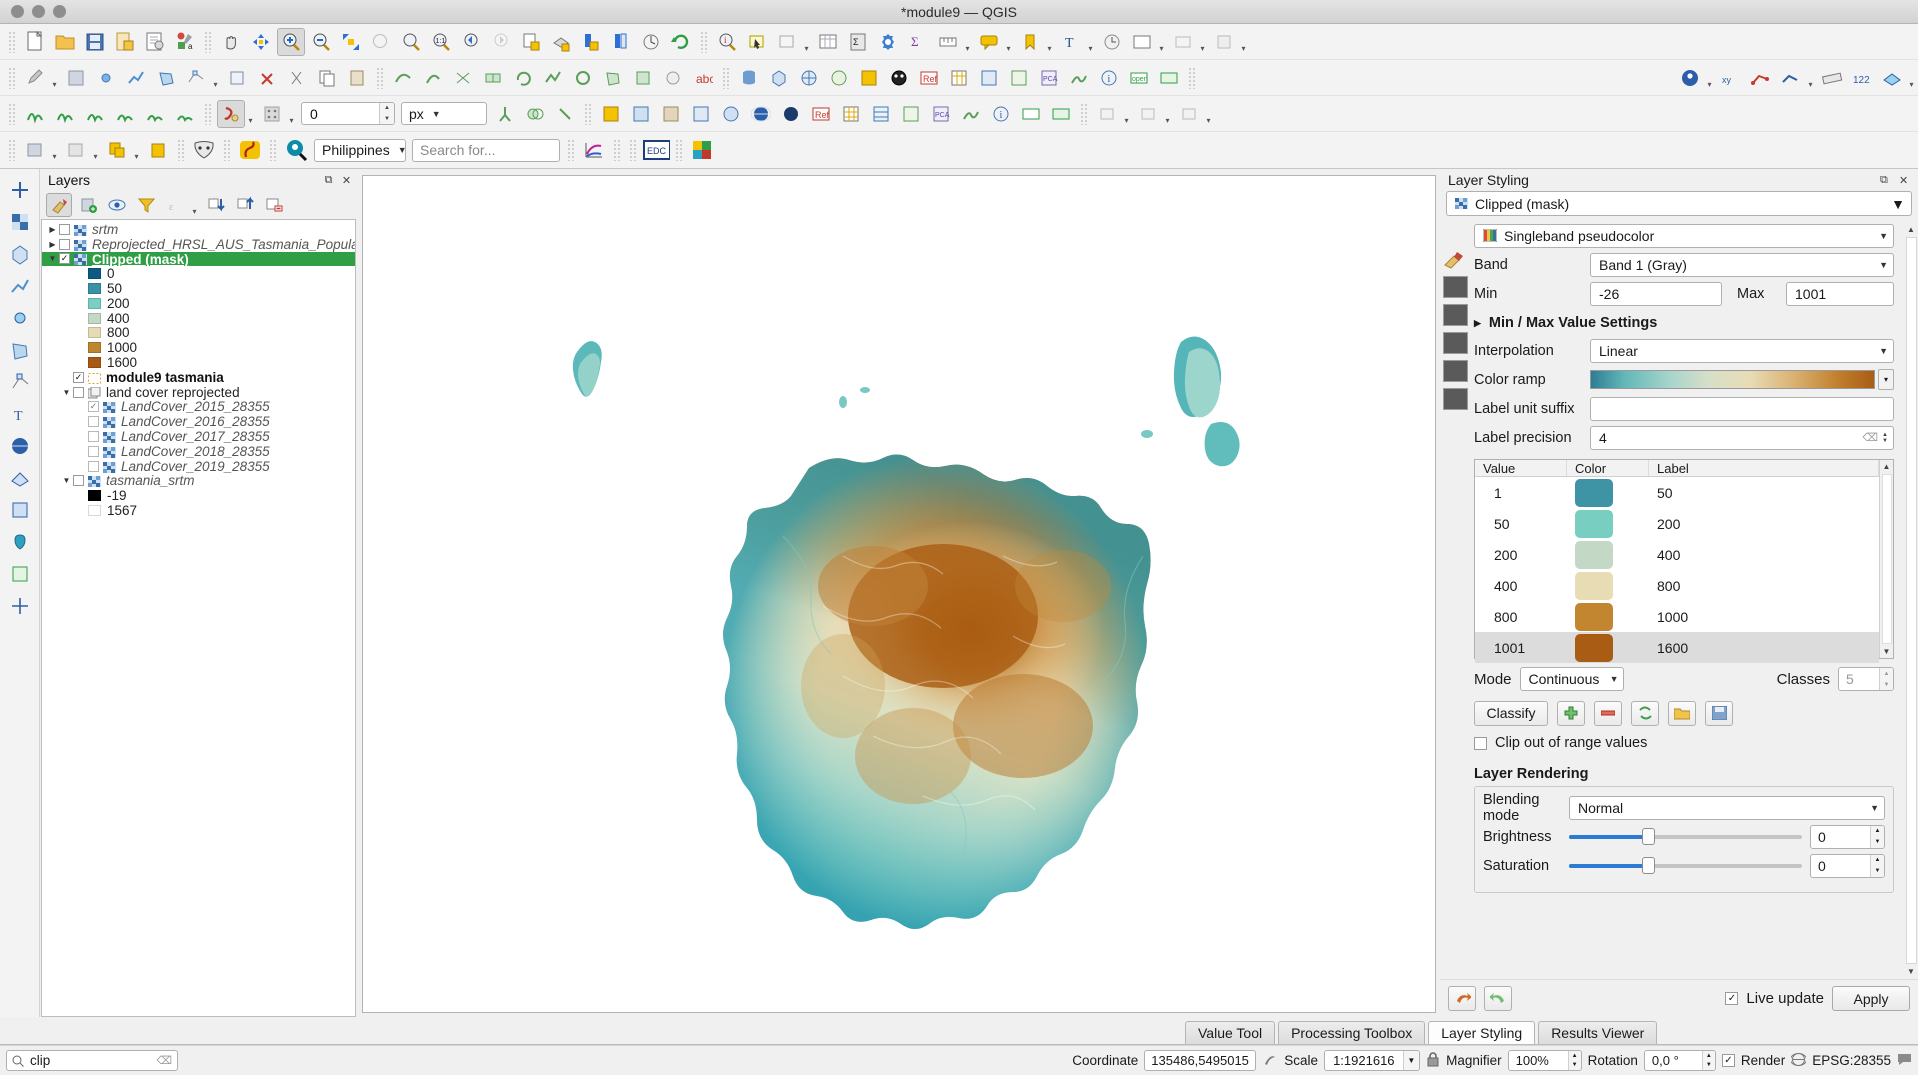 The width and height of the screenshot is (1918, 1075). What do you see at coordinates (1521, 555) in the screenshot?
I see `cell-value: 200` at bounding box center [1521, 555].